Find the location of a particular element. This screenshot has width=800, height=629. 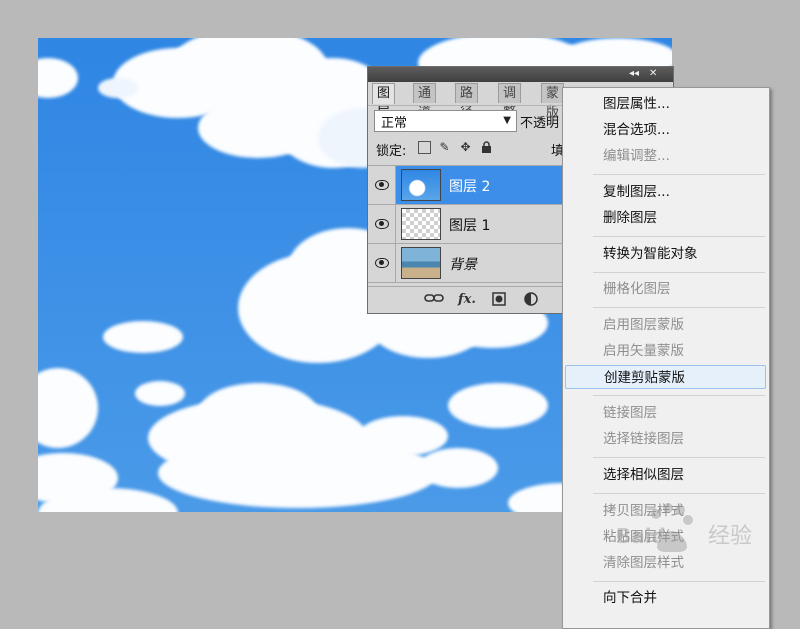

link-icon is located at coordinates (434, 300).